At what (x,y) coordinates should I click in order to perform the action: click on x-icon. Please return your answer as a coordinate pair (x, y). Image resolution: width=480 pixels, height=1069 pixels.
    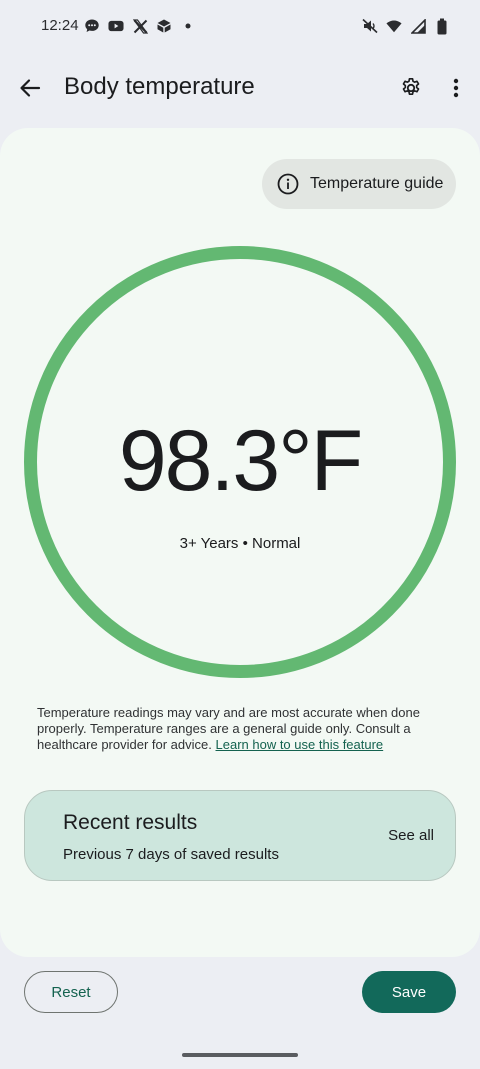
    Looking at the image, I should click on (140, 26).